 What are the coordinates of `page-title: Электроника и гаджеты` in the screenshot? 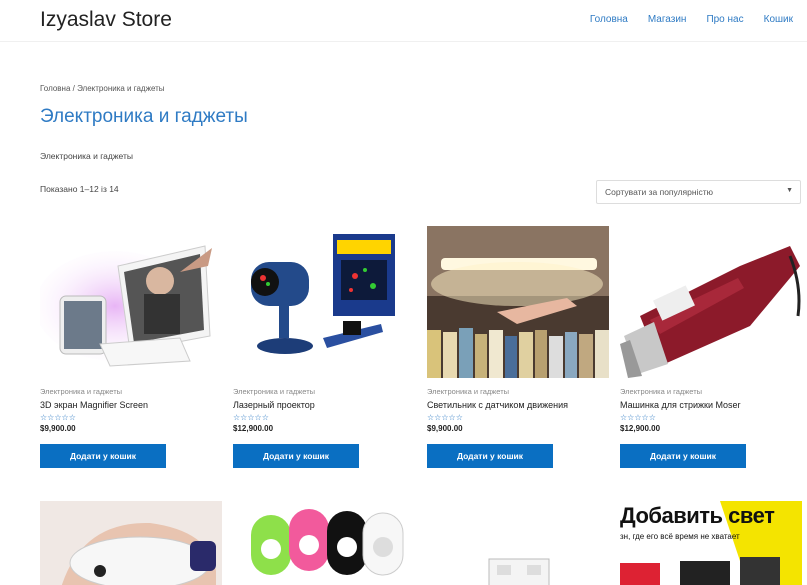 It's located at (144, 116).